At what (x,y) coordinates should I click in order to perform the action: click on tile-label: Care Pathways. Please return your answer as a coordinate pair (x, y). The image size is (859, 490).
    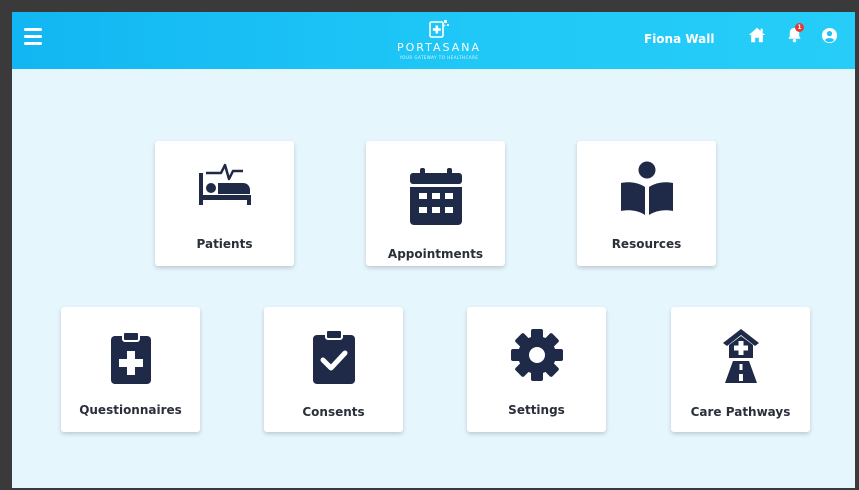
    Looking at the image, I should click on (740, 412).